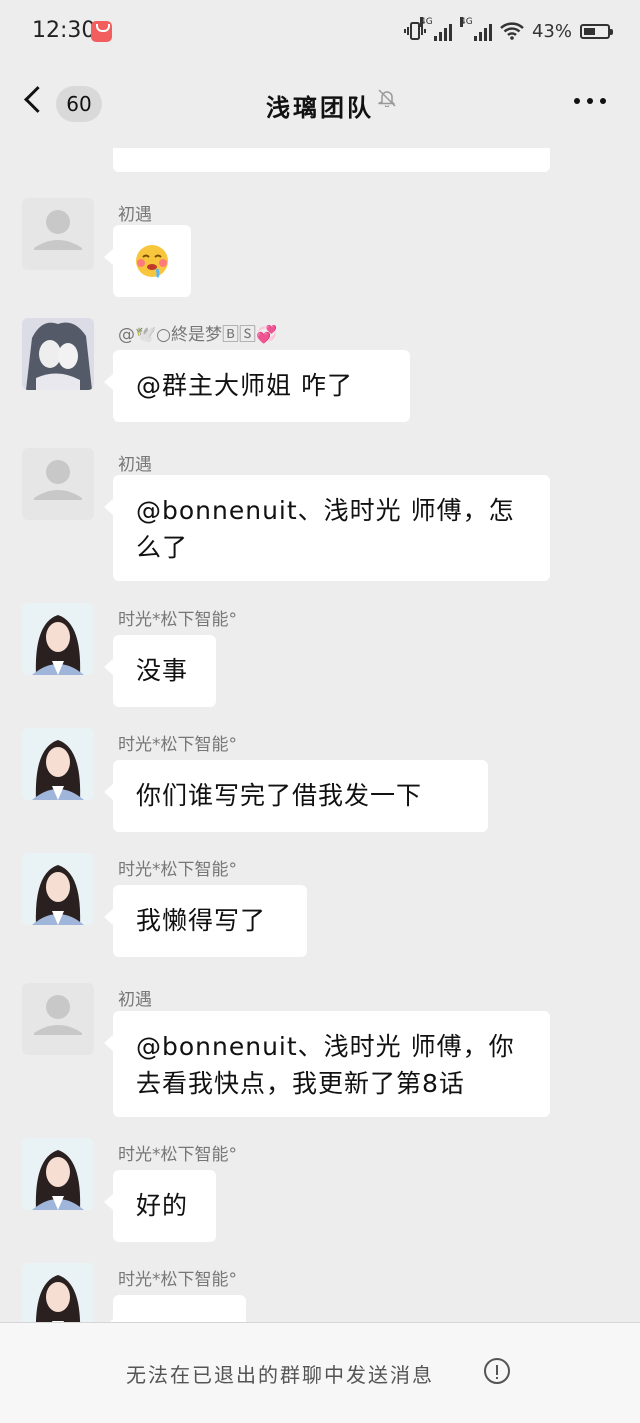 The width and height of the screenshot is (640, 1423). Describe the element at coordinates (466, 22) in the screenshot. I see `network-type-2: 4G` at that location.